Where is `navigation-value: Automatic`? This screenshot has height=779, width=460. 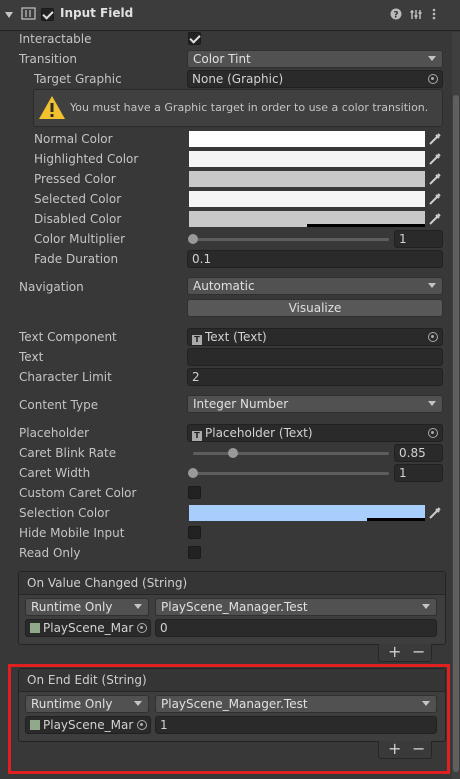
navigation-value: Automatic is located at coordinates (224, 286).